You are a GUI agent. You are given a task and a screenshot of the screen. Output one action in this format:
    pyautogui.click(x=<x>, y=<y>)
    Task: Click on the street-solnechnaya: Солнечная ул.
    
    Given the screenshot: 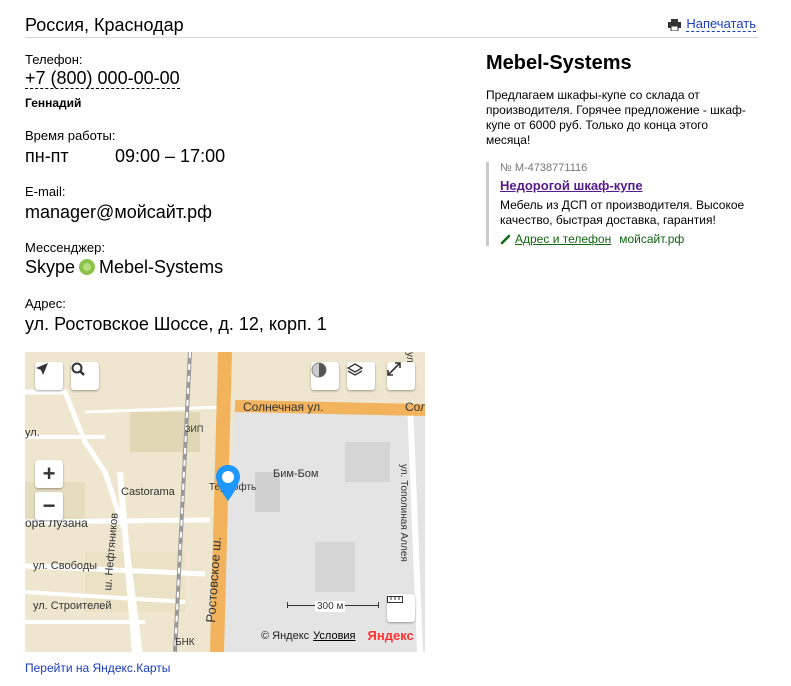 What is the action you would take?
    pyautogui.click(x=283, y=407)
    